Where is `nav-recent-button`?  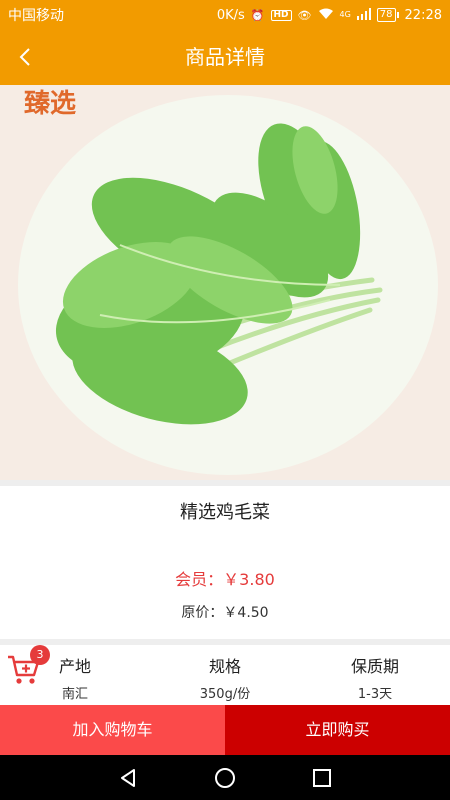
nav-recent-button is located at coordinates (322, 778).